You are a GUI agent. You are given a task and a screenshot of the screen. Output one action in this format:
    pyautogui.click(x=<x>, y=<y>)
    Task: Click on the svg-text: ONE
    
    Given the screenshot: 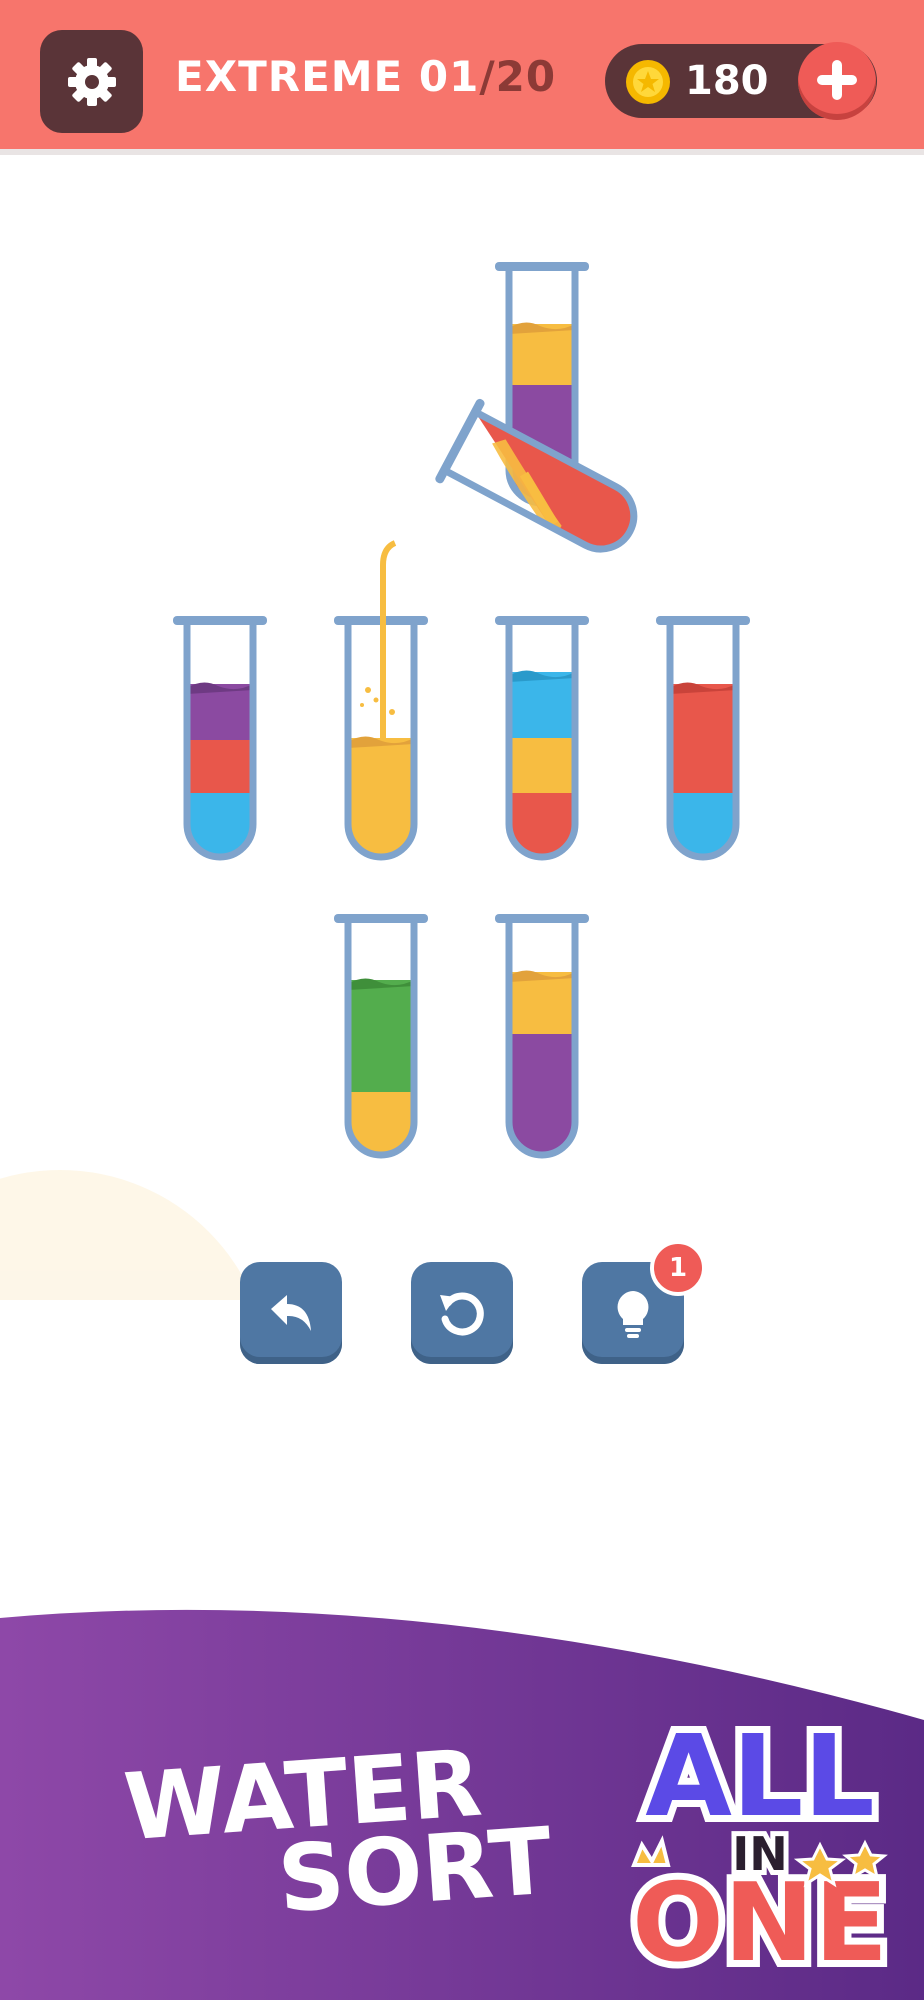 What is the action you would take?
    pyautogui.click(x=760, y=1918)
    